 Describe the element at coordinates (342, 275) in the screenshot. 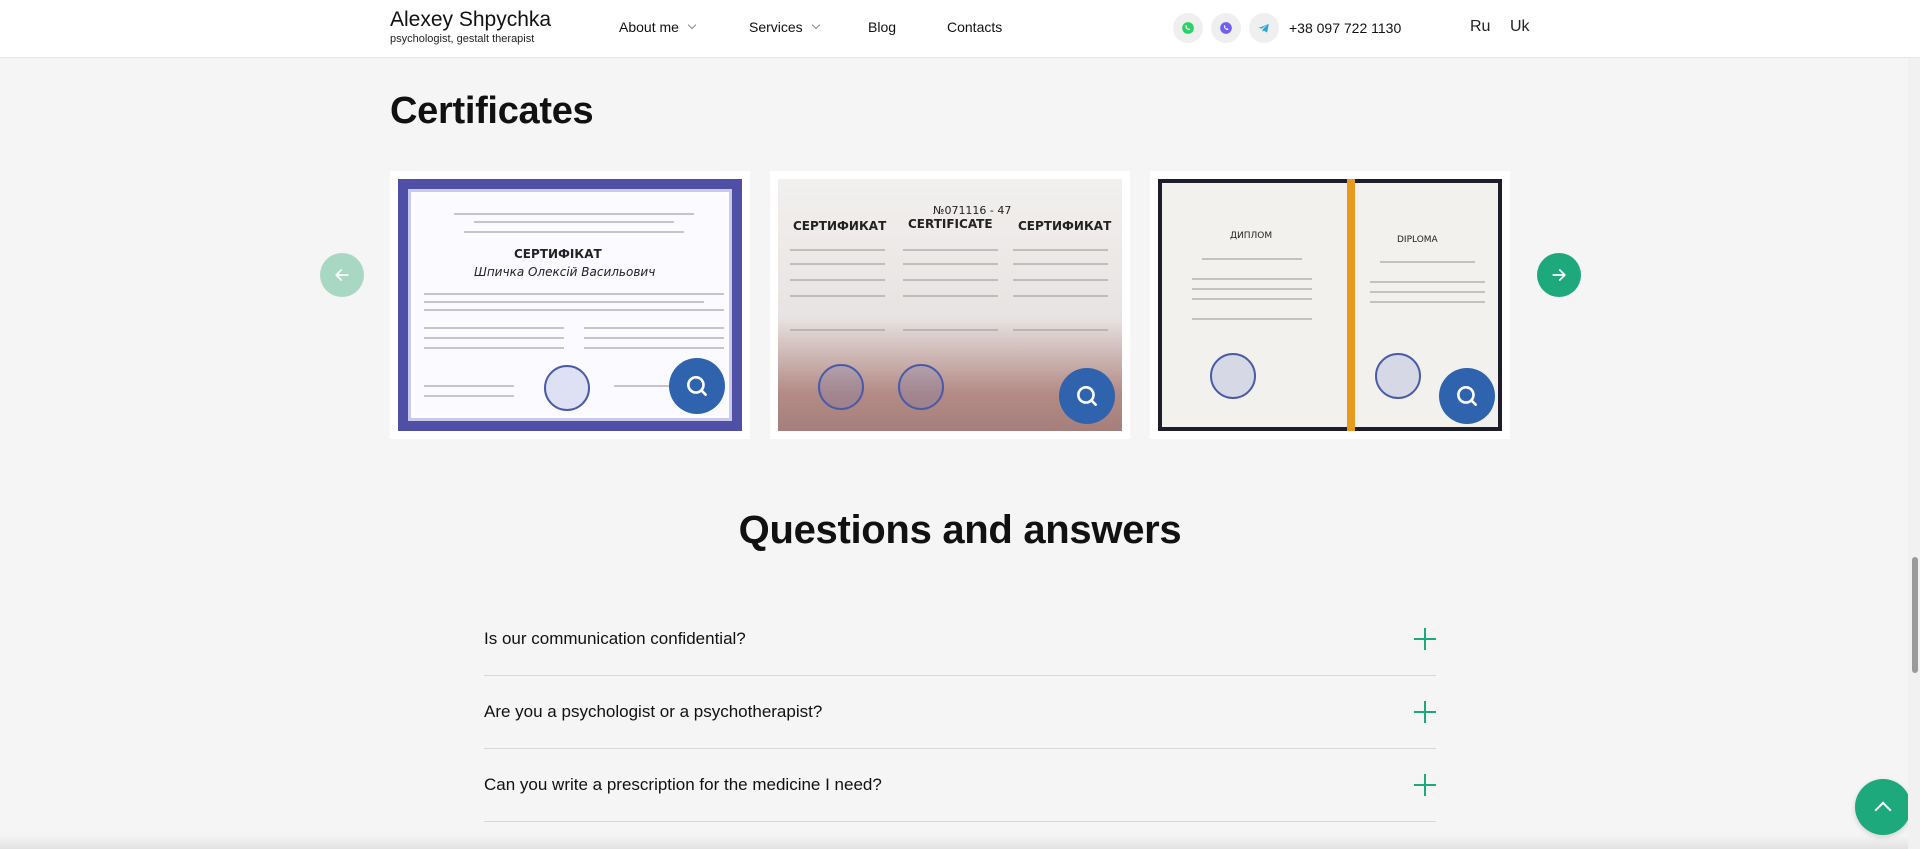

I see `carousel-prev-button` at that location.